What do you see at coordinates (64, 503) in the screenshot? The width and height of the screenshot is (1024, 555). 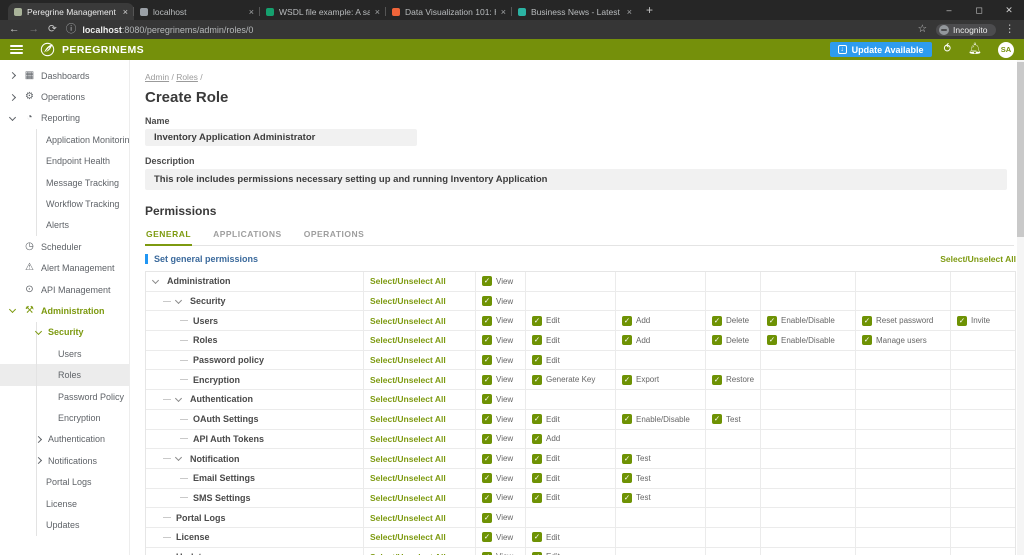 I see `sidebar-item-license: License` at bounding box center [64, 503].